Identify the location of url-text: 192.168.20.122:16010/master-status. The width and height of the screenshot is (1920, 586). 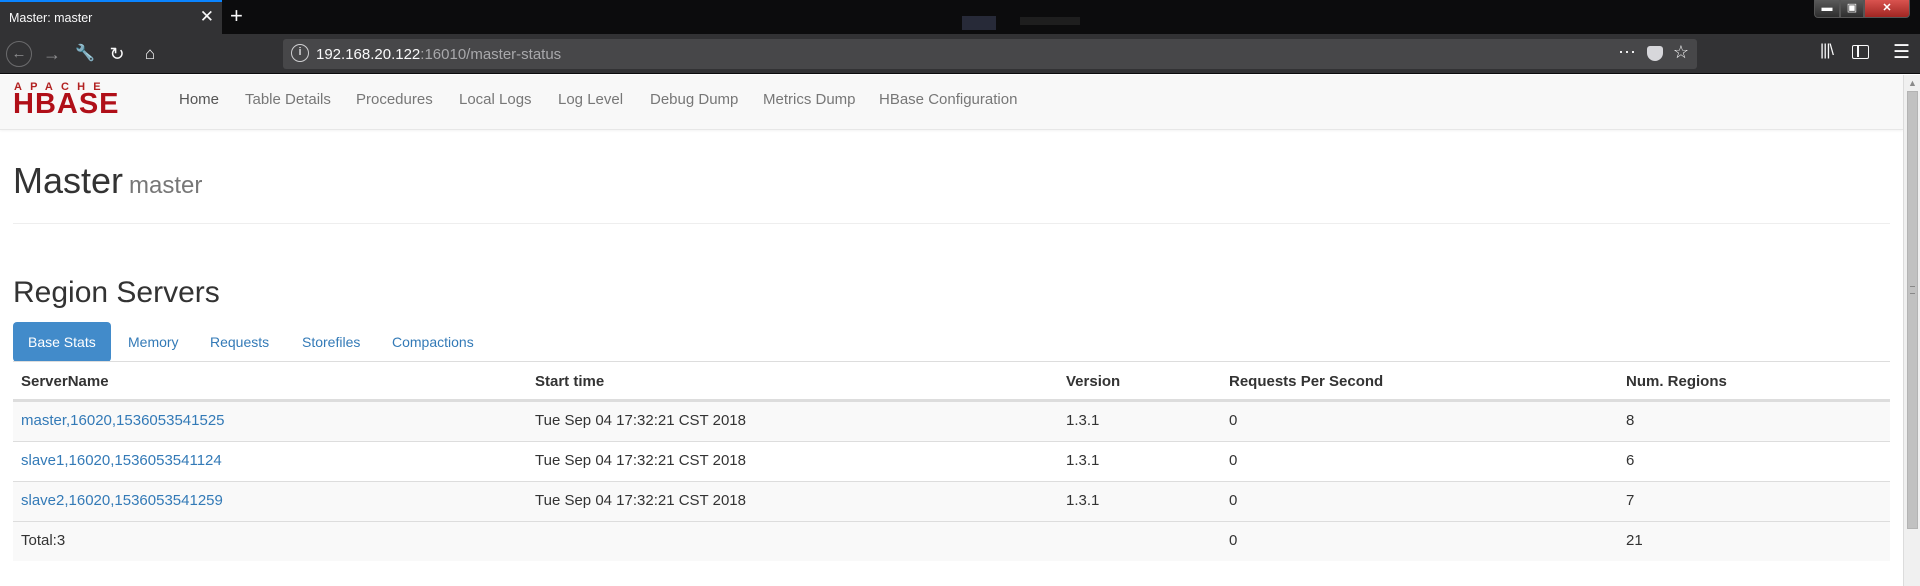
(438, 54).